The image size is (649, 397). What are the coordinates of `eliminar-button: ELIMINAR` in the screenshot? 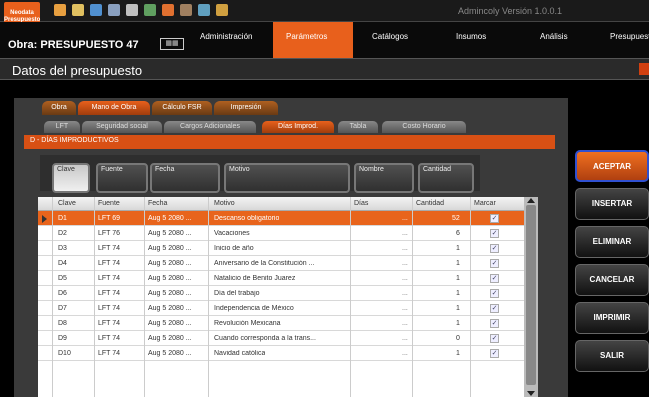 It's located at (612, 242).